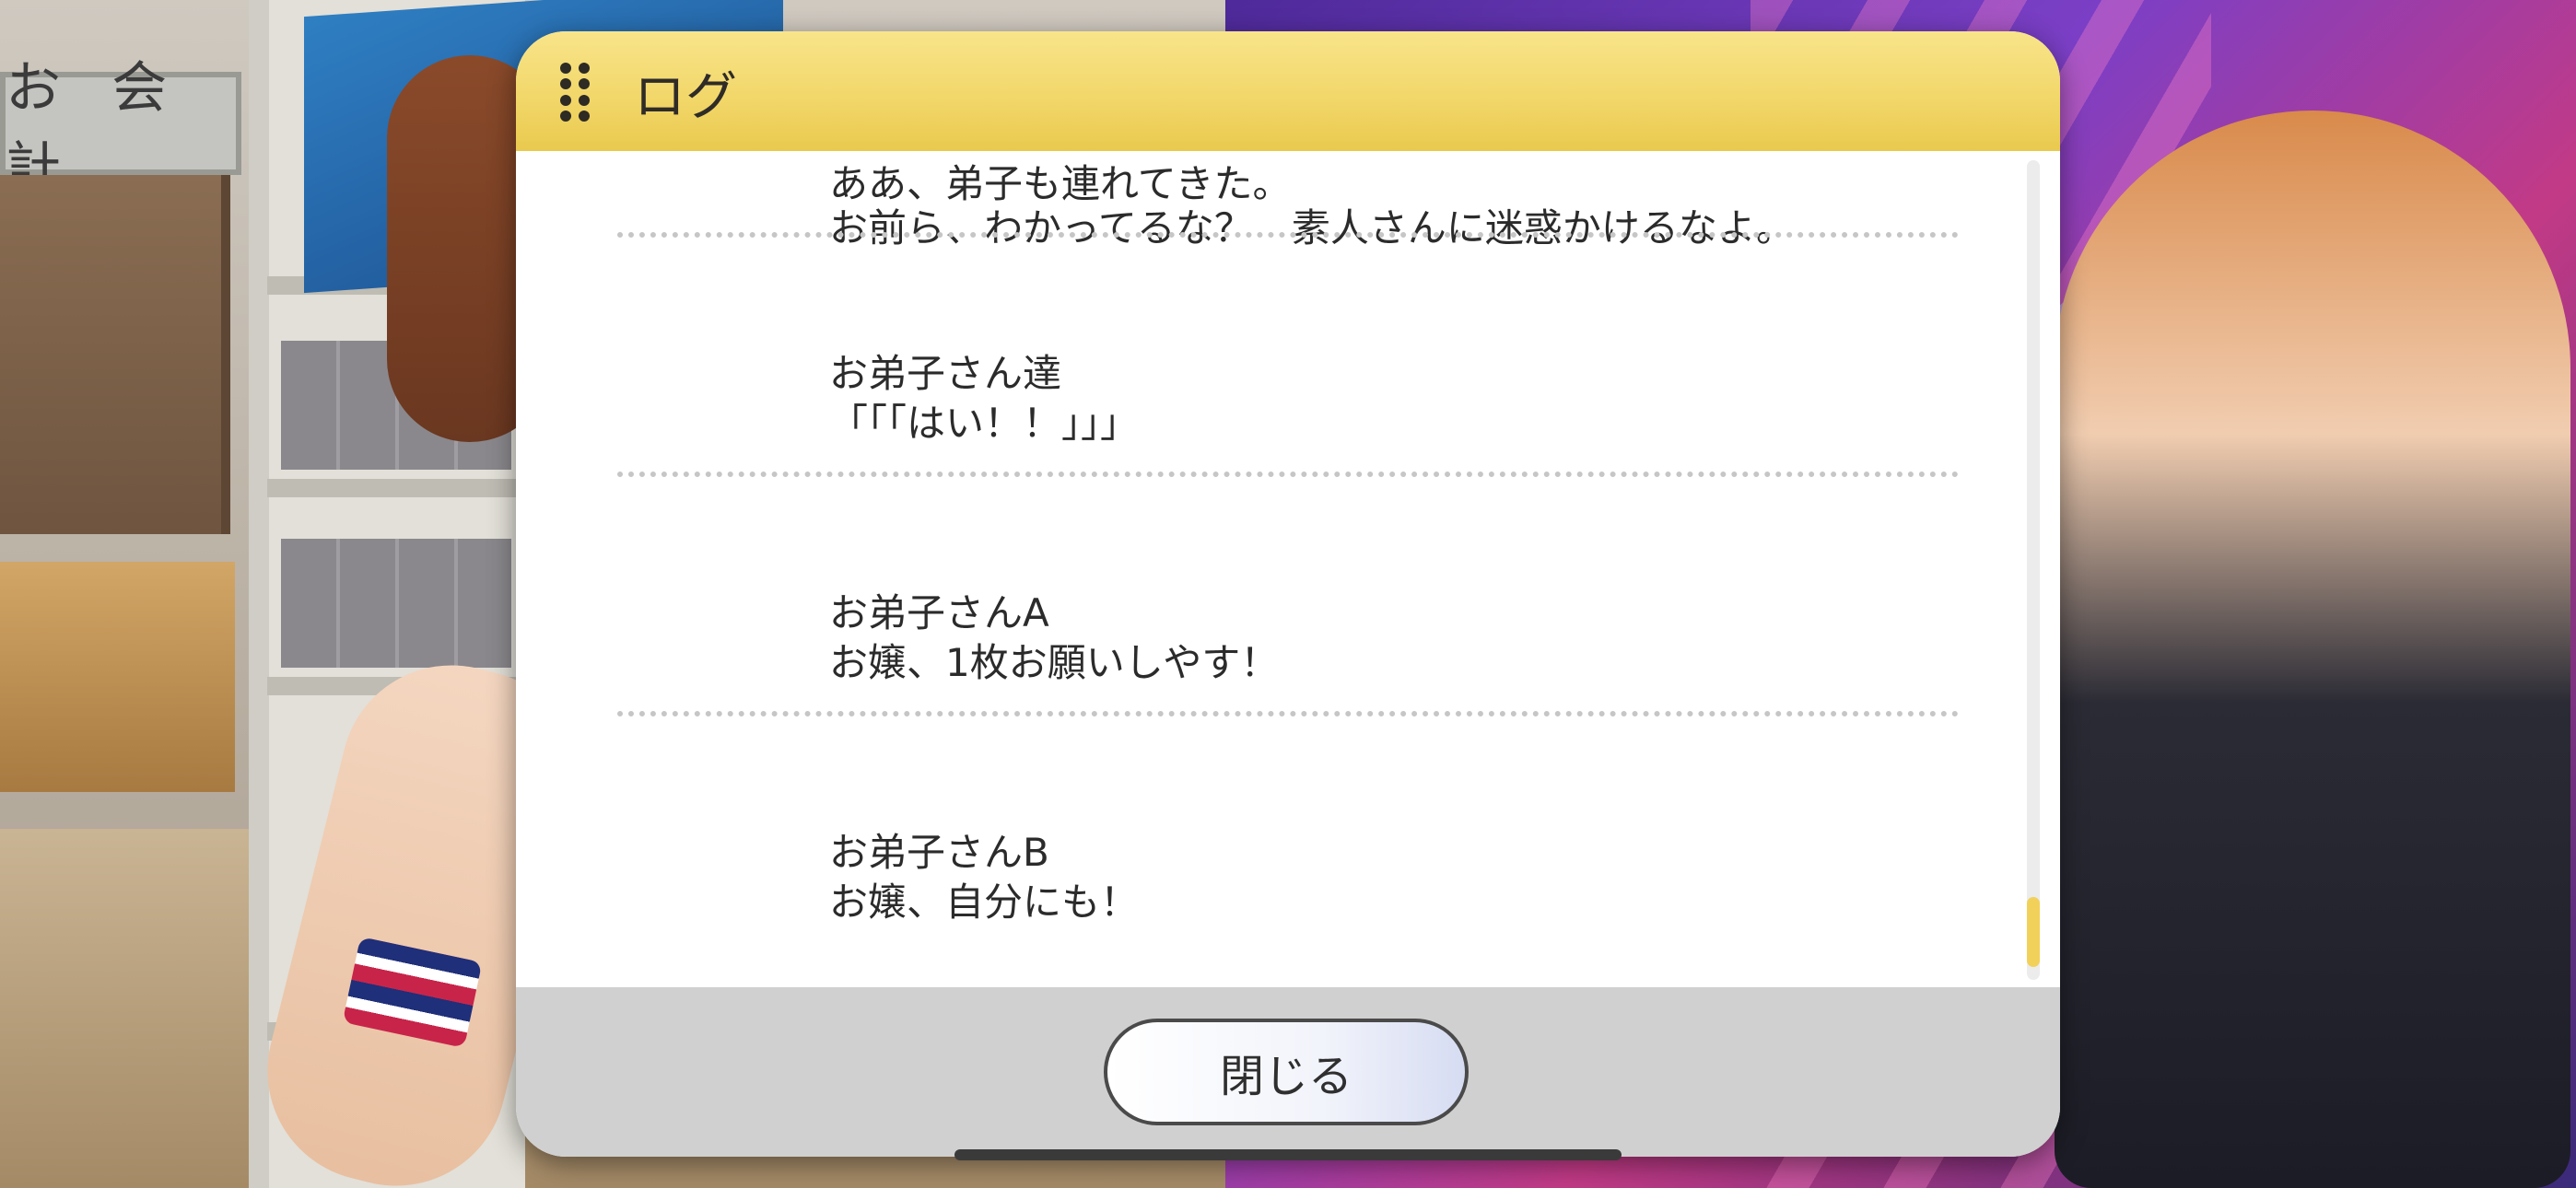 This screenshot has height=1188, width=2576. Describe the element at coordinates (1054, 662) in the screenshot. I see `dialogue-text: お嬢、1枚お願いしやす！` at that location.